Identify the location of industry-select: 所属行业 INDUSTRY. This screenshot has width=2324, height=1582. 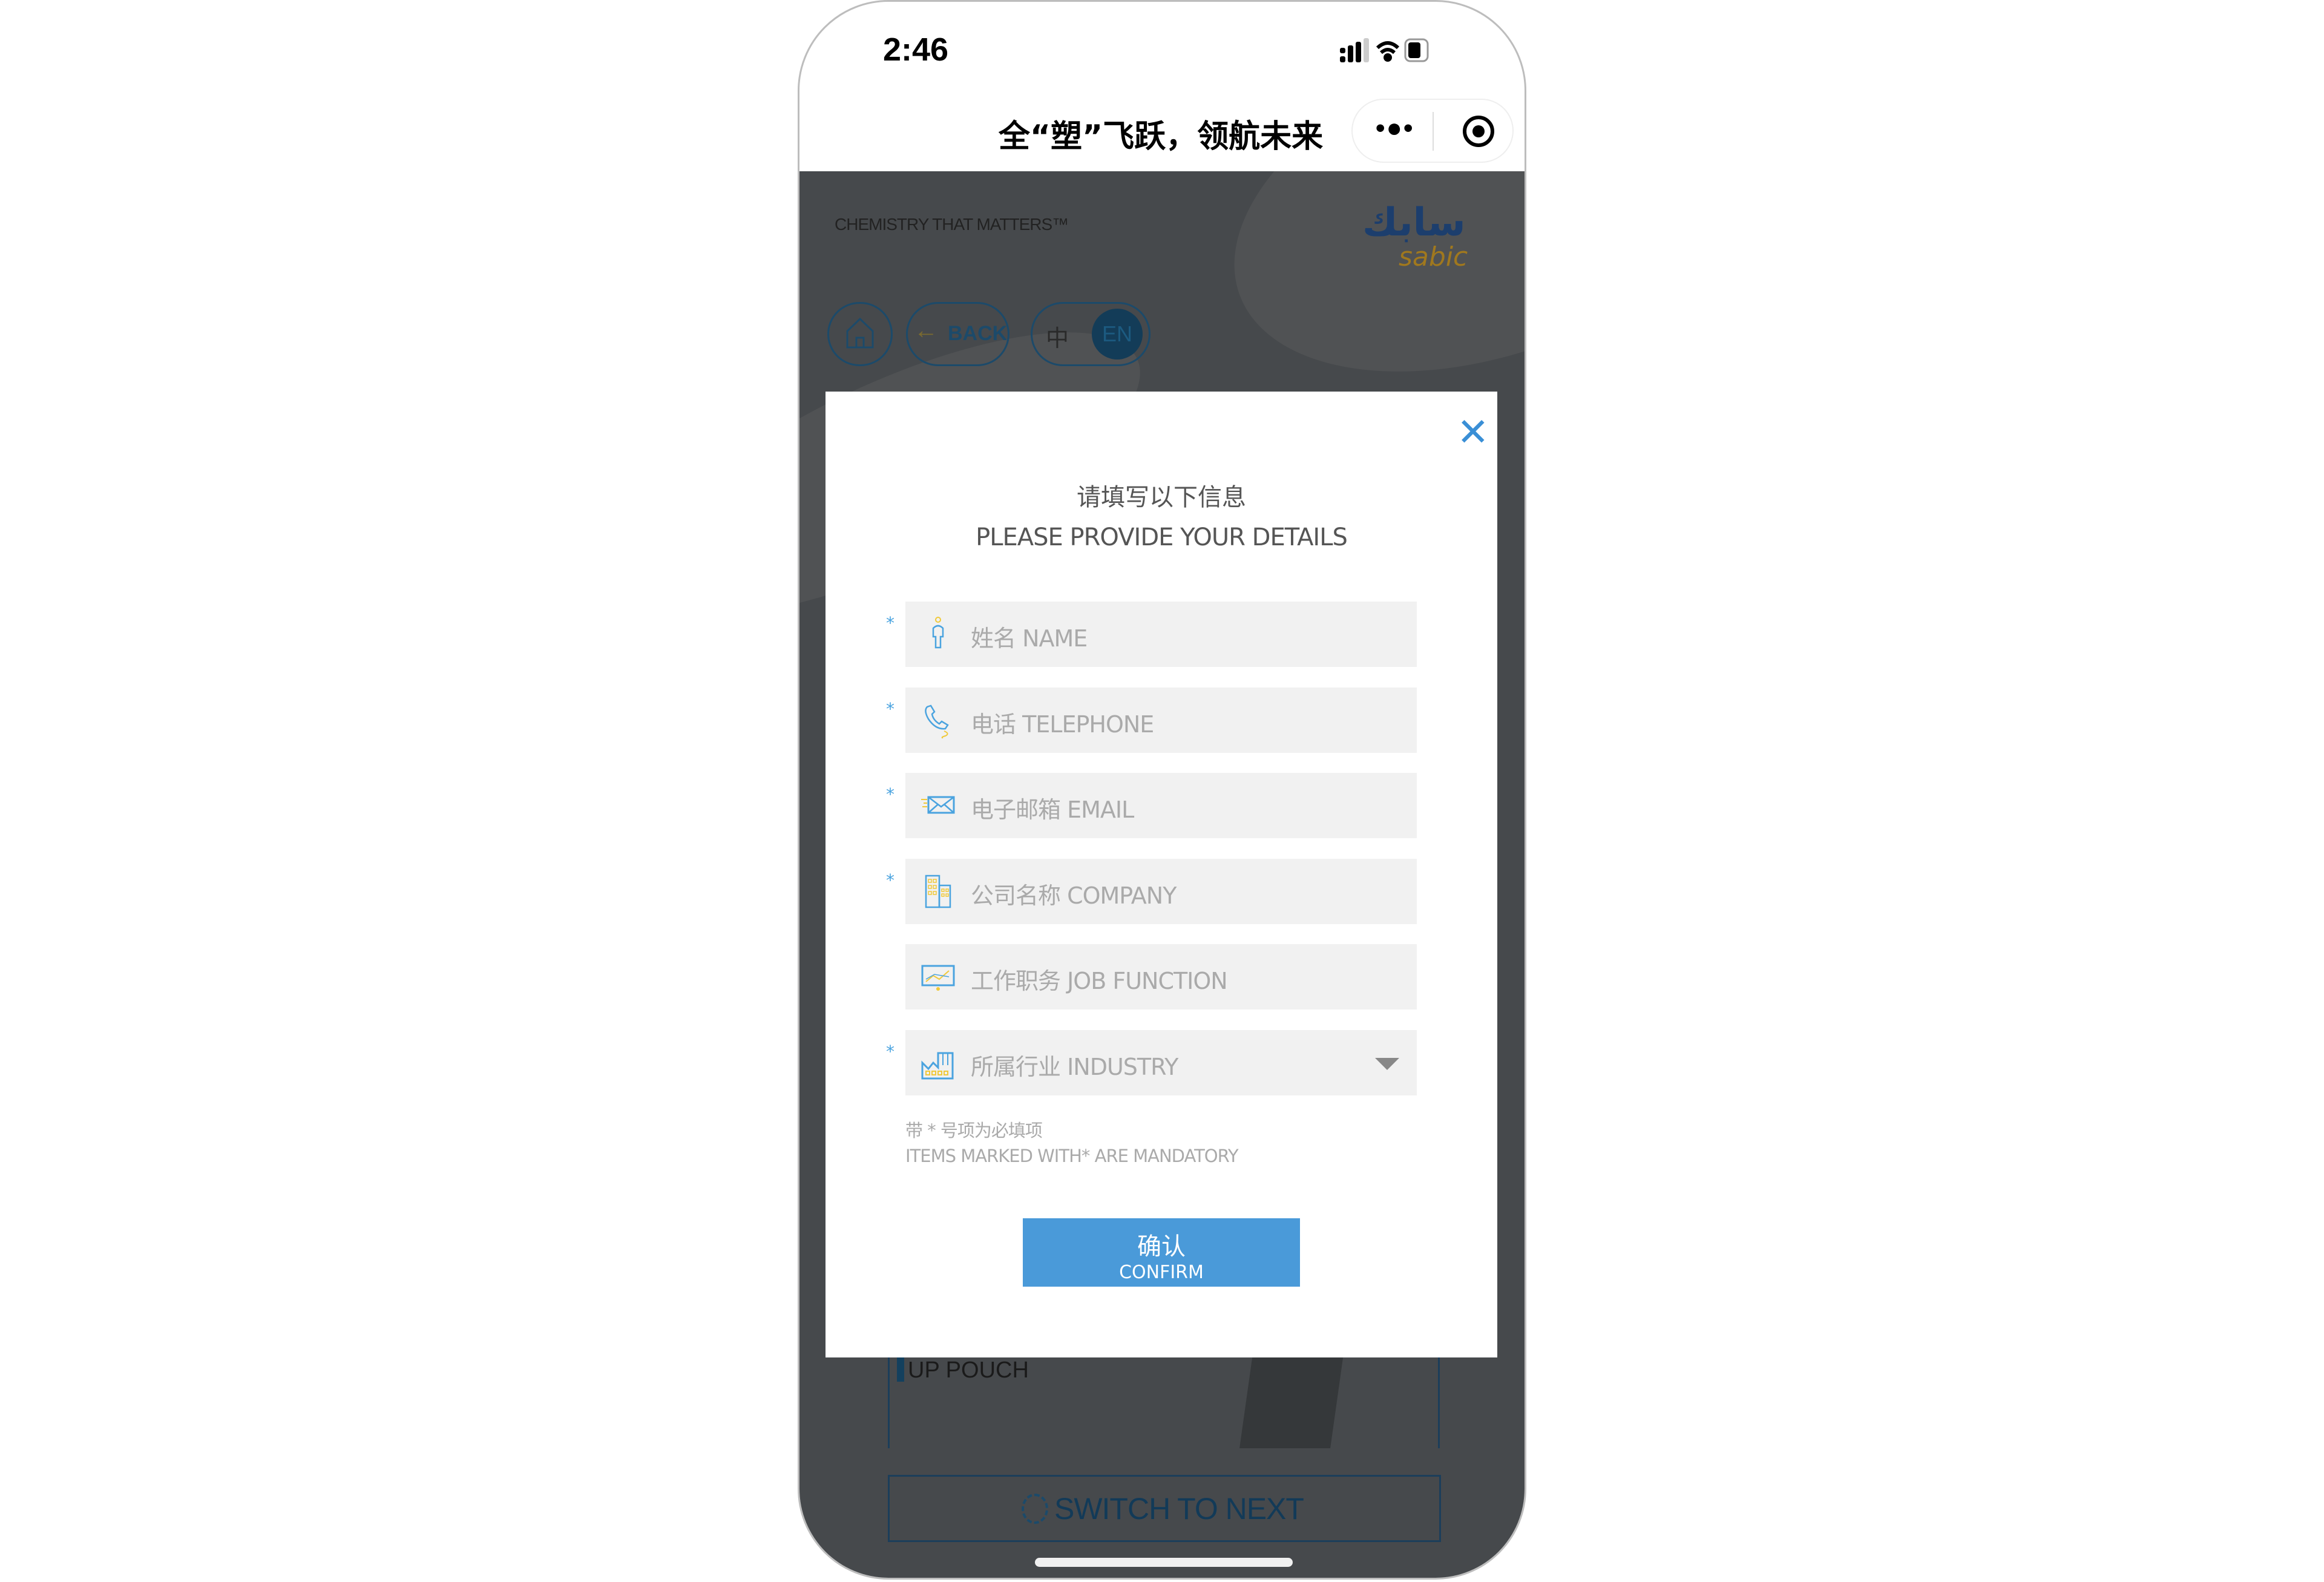
(1161, 1062).